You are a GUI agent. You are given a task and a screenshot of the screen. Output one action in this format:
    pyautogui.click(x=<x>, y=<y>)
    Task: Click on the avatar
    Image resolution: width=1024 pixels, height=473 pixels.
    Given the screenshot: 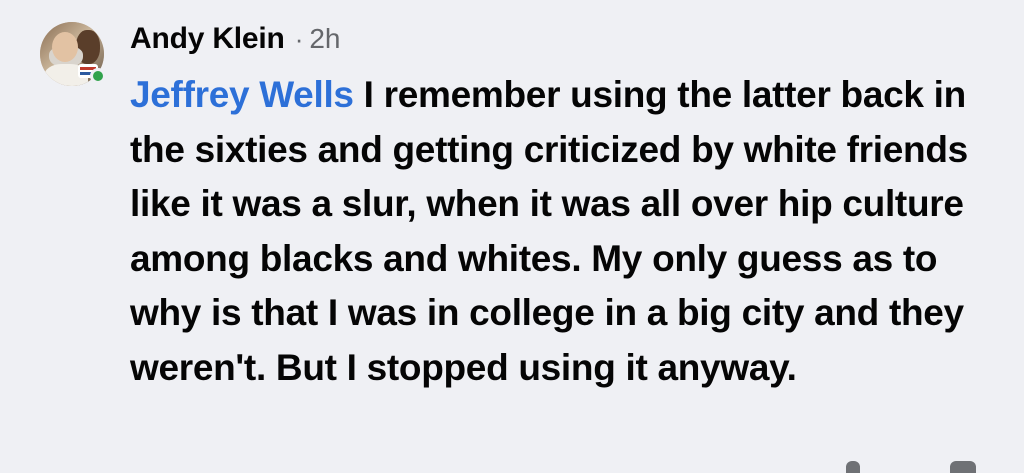 What is the action you would take?
    pyautogui.click(x=73, y=54)
    